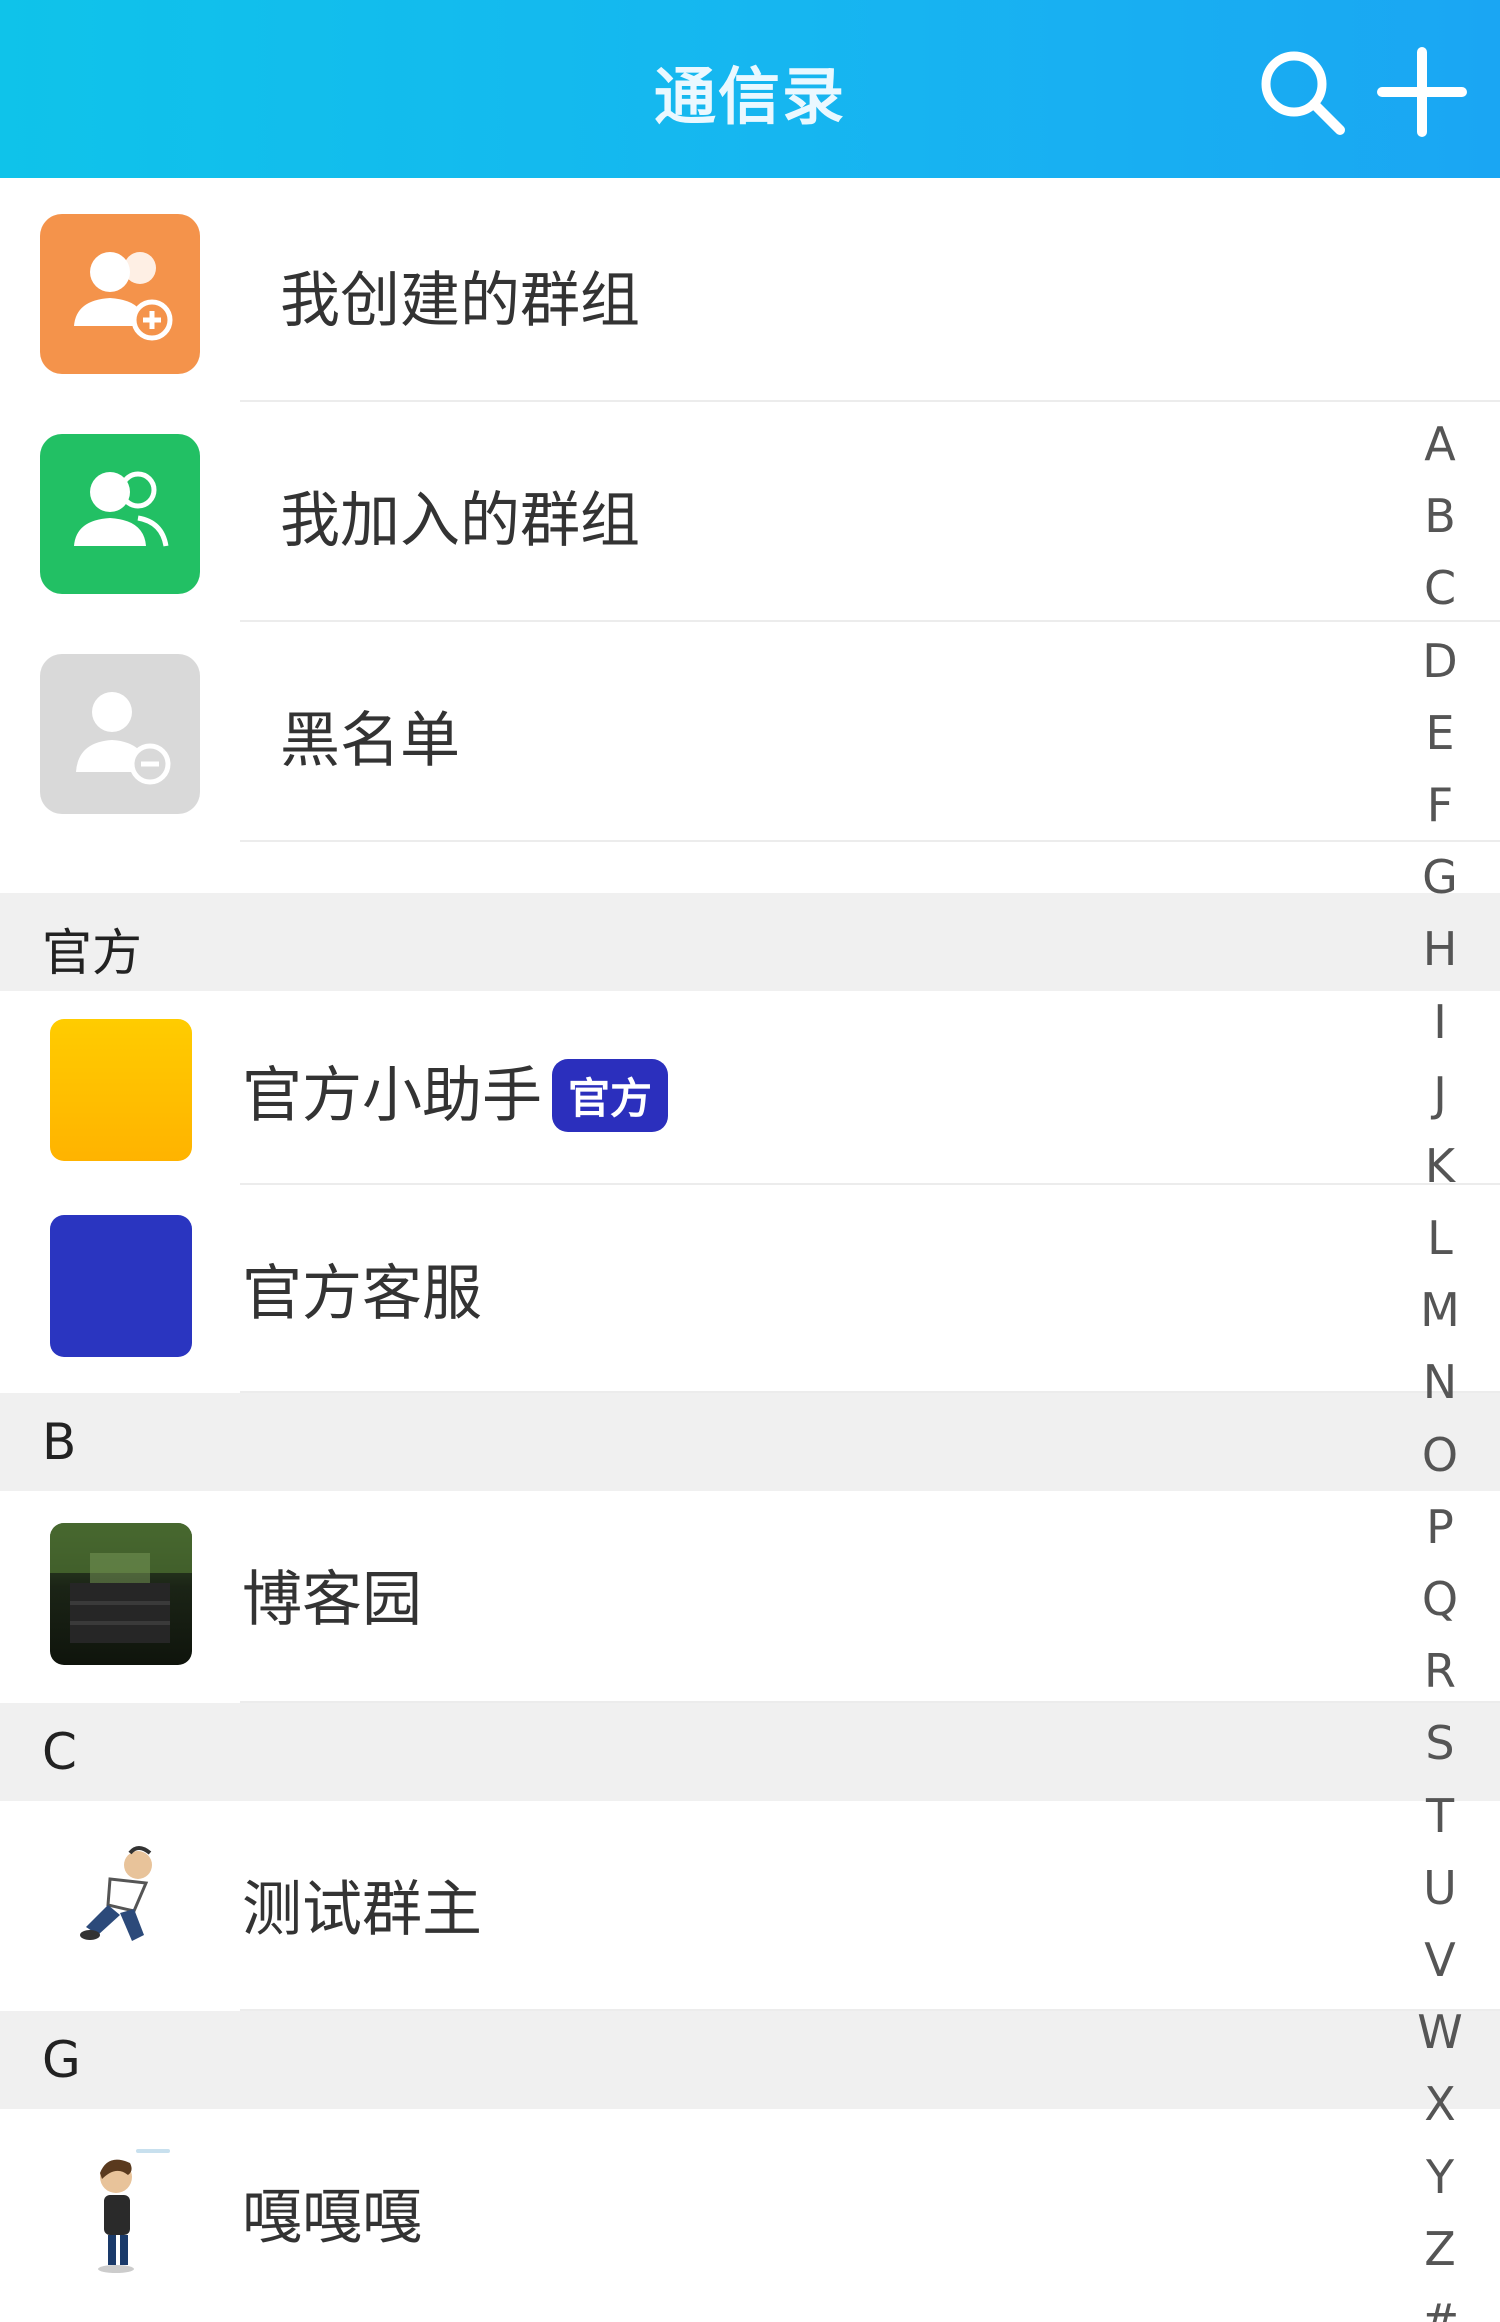 The image size is (1500, 2322). Describe the element at coordinates (362, 1910) in the screenshot. I see `contact-name: 测试群主` at that location.